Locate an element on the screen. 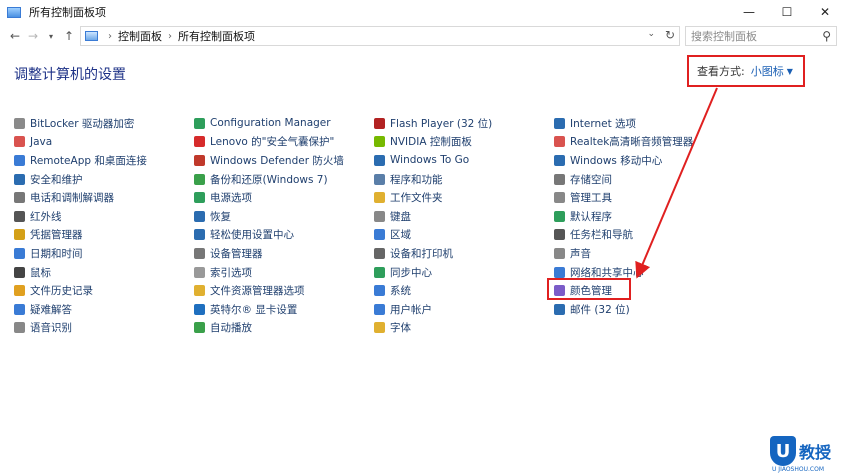 The width and height of the screenshot is (844, 475). control-panel-item-label: 任务栏和导航 is located at coordinates (601, 235).